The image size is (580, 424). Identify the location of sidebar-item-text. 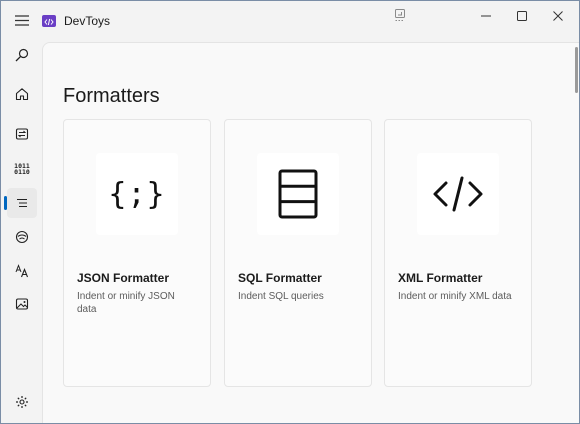
(22, 271).